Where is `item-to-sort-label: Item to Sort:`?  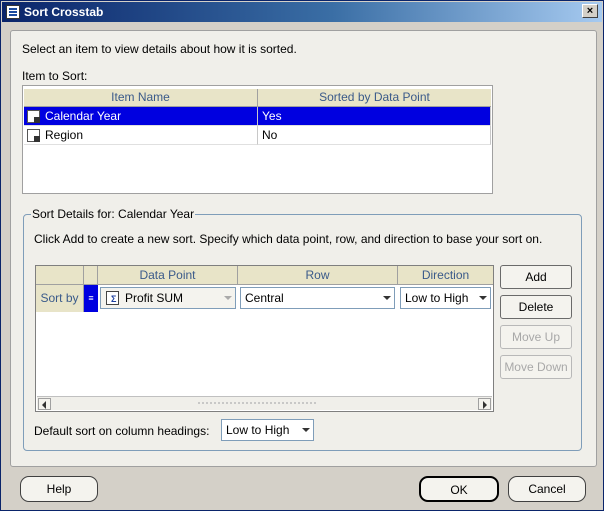 item-to-sort-label: Item to Sort: is located at coordinates (55, 76).